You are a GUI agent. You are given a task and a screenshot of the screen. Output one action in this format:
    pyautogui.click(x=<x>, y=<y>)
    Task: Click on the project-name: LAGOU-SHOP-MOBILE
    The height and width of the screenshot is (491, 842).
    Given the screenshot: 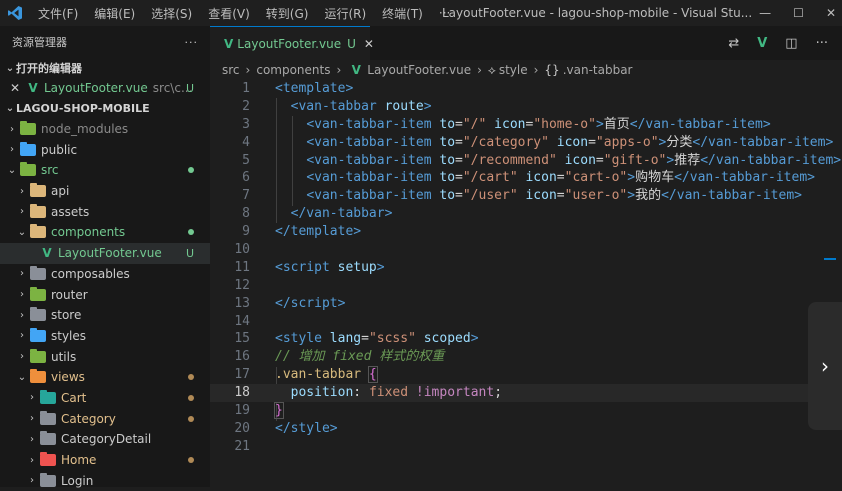 What is the action you would take?
    pyautogui.click(x=83, y=109)
    